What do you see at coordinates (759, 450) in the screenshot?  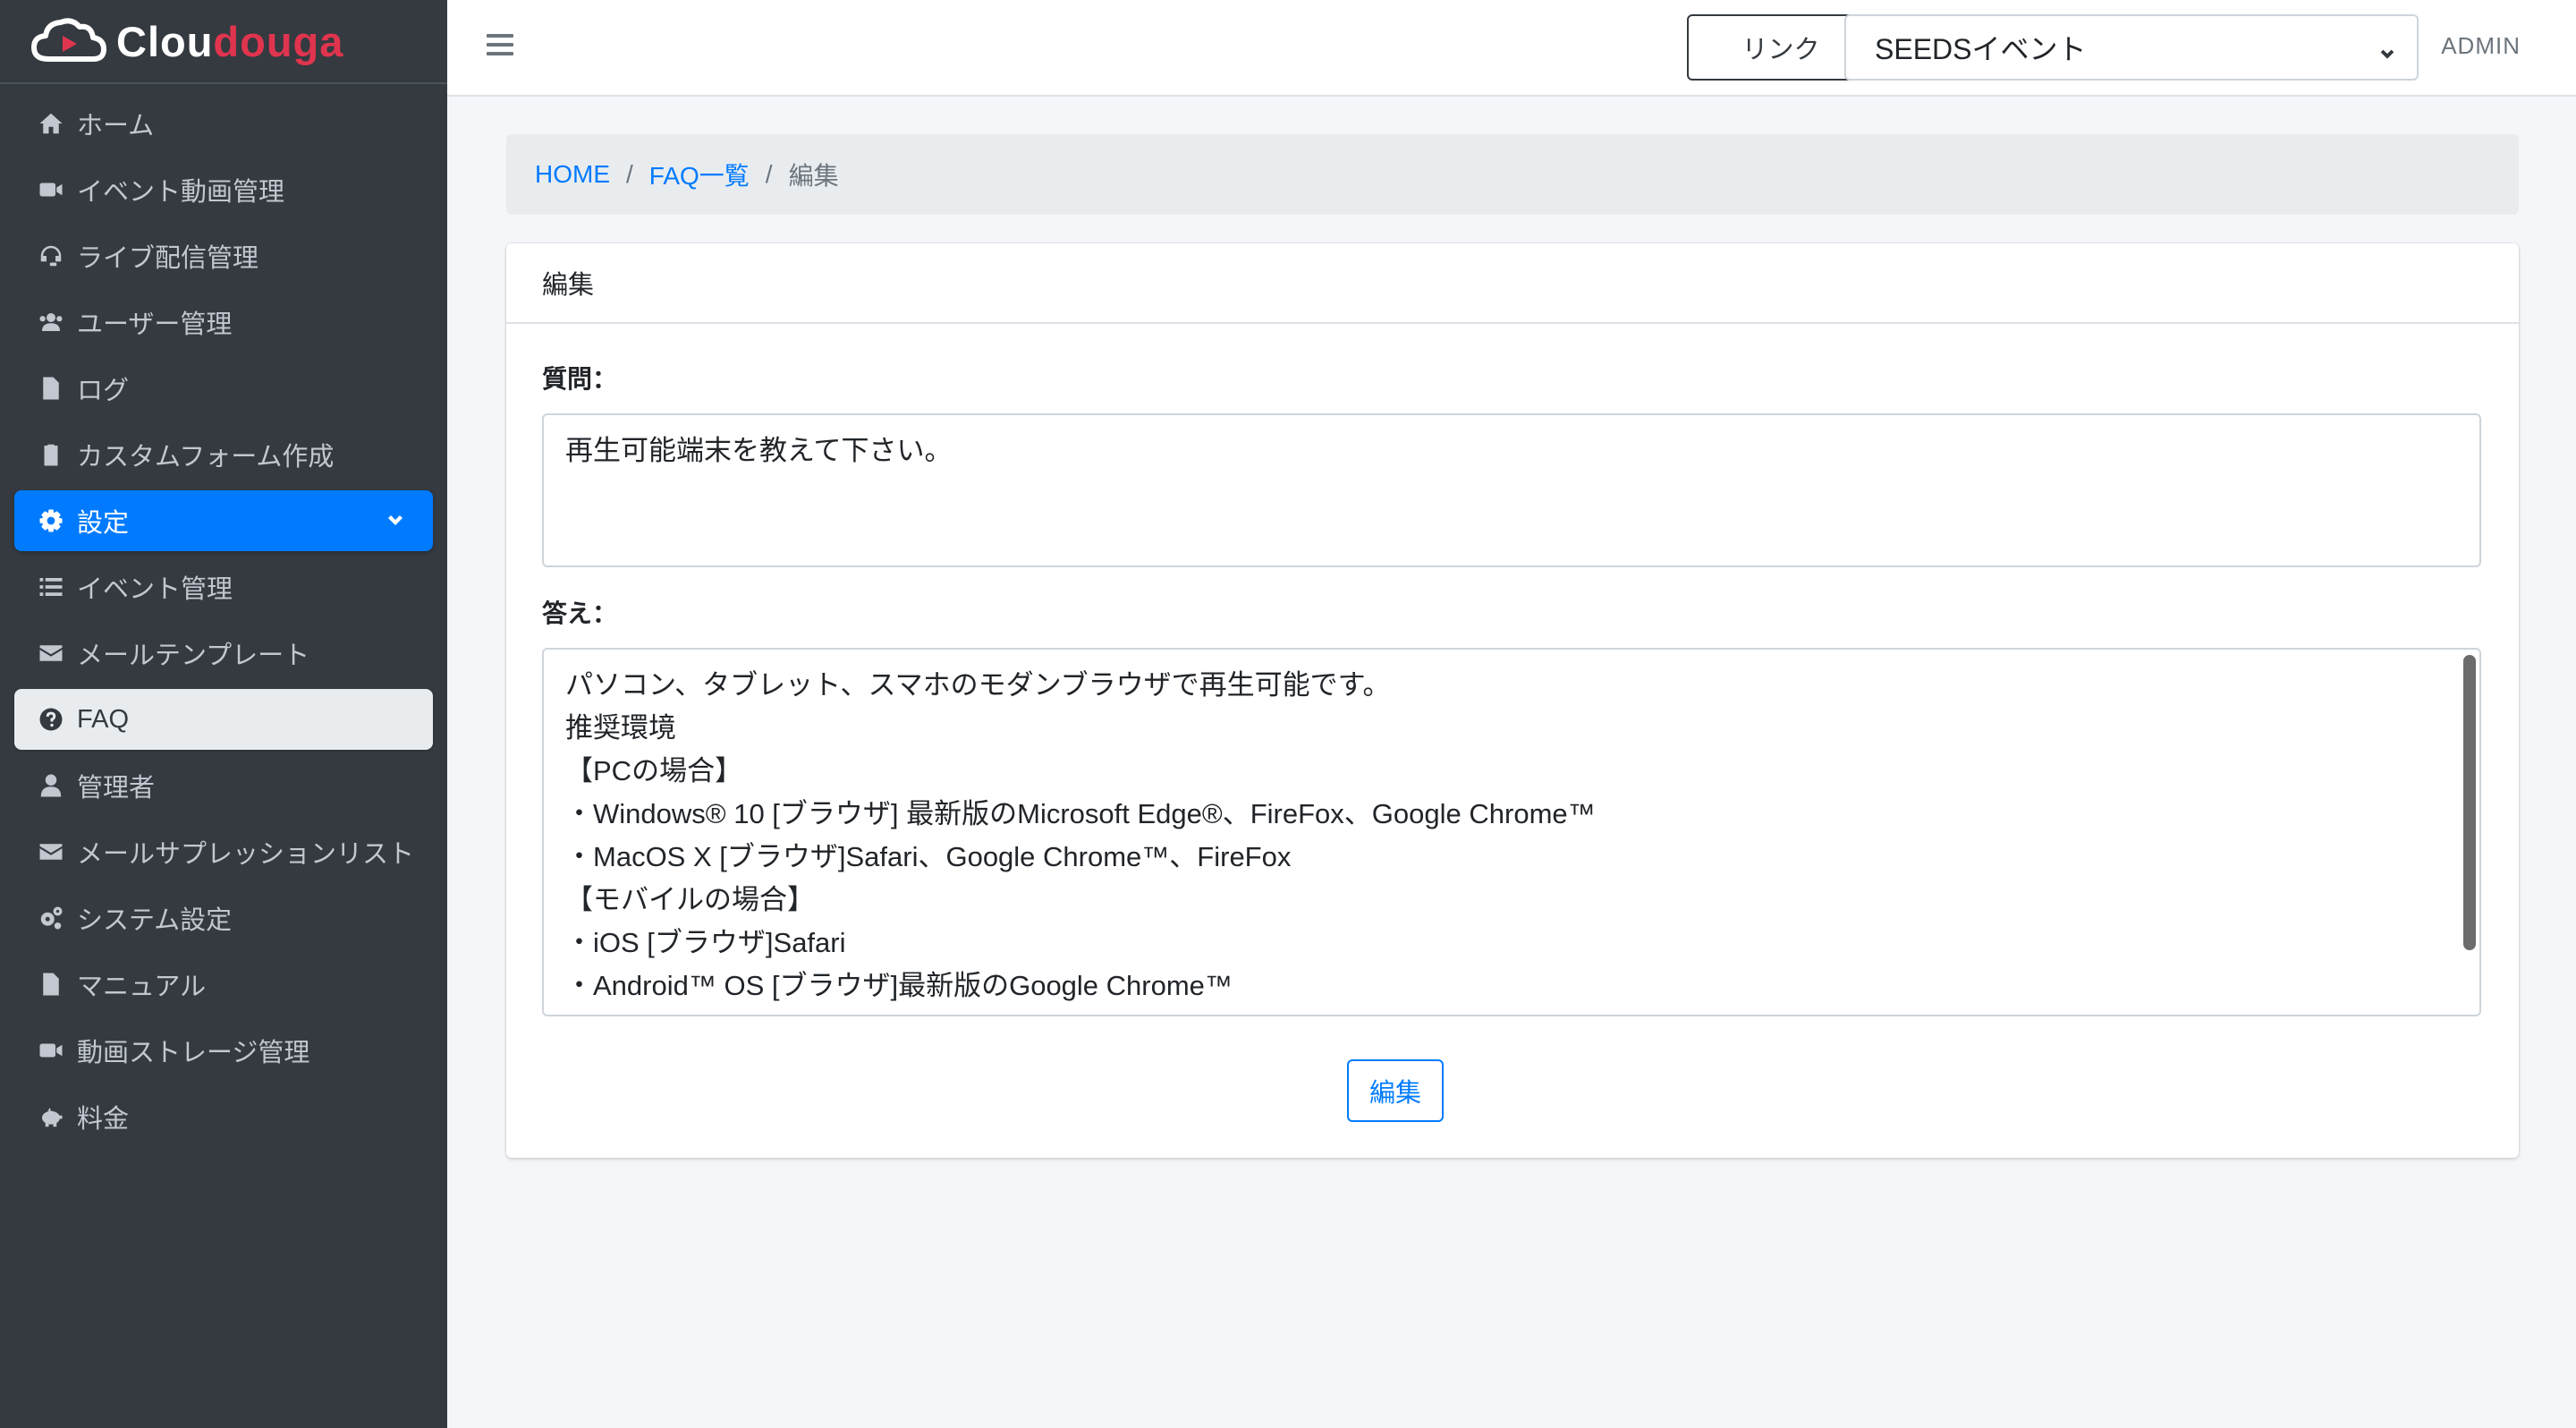 I see `question-value: 再生可能端末を教えて下さい。` at bounding box center [759, 450].